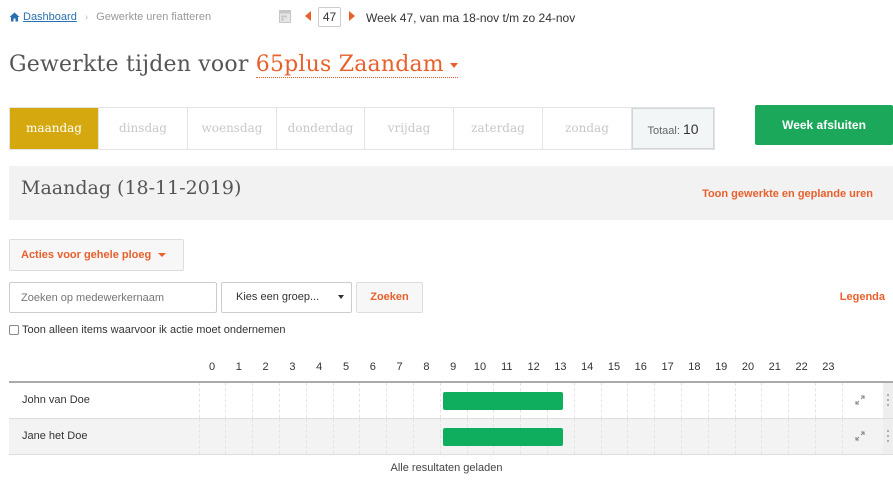 This screenshot has height=480, width=893. I want to click on hour-label: 8, so click(426, 367).